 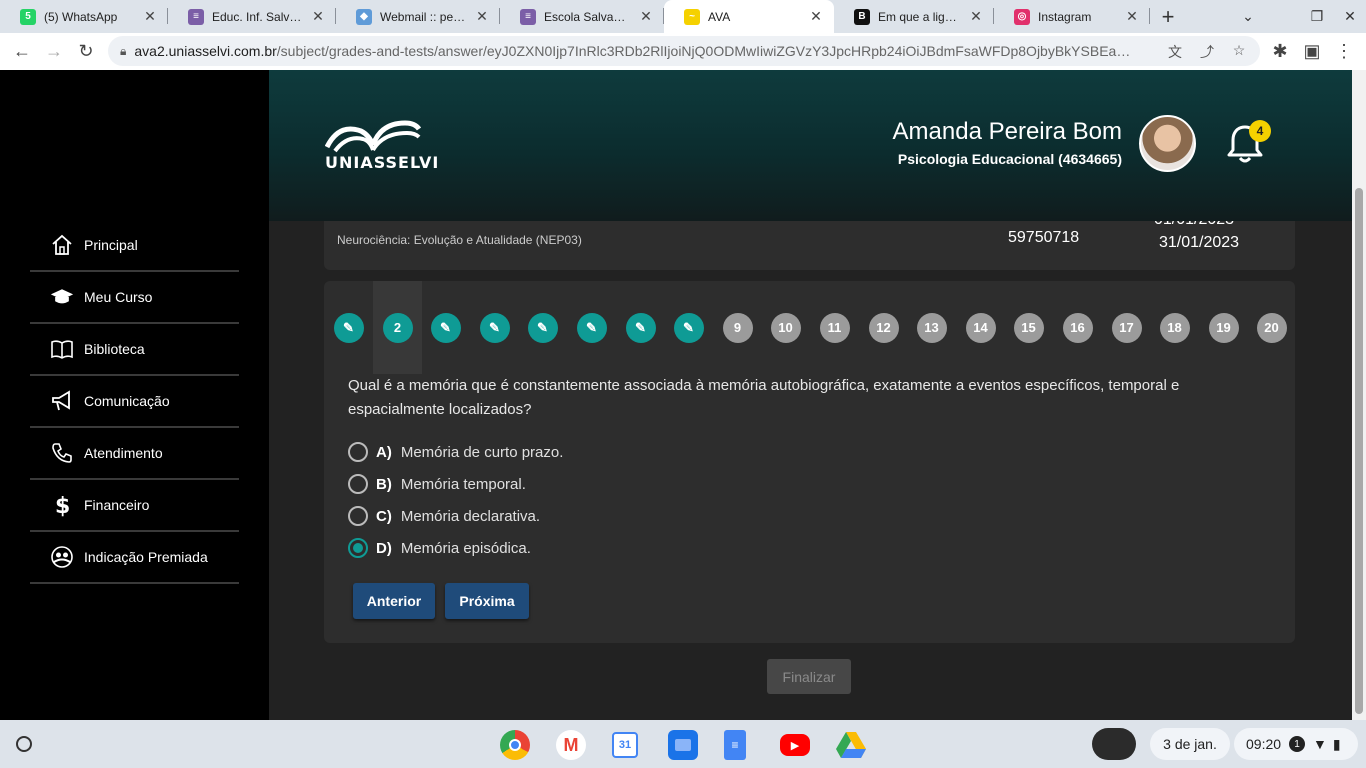 What do you see at coordinates (62, 505) in the screenshot?
I see `dollar-icon: $` at bounding box center [62, 505].